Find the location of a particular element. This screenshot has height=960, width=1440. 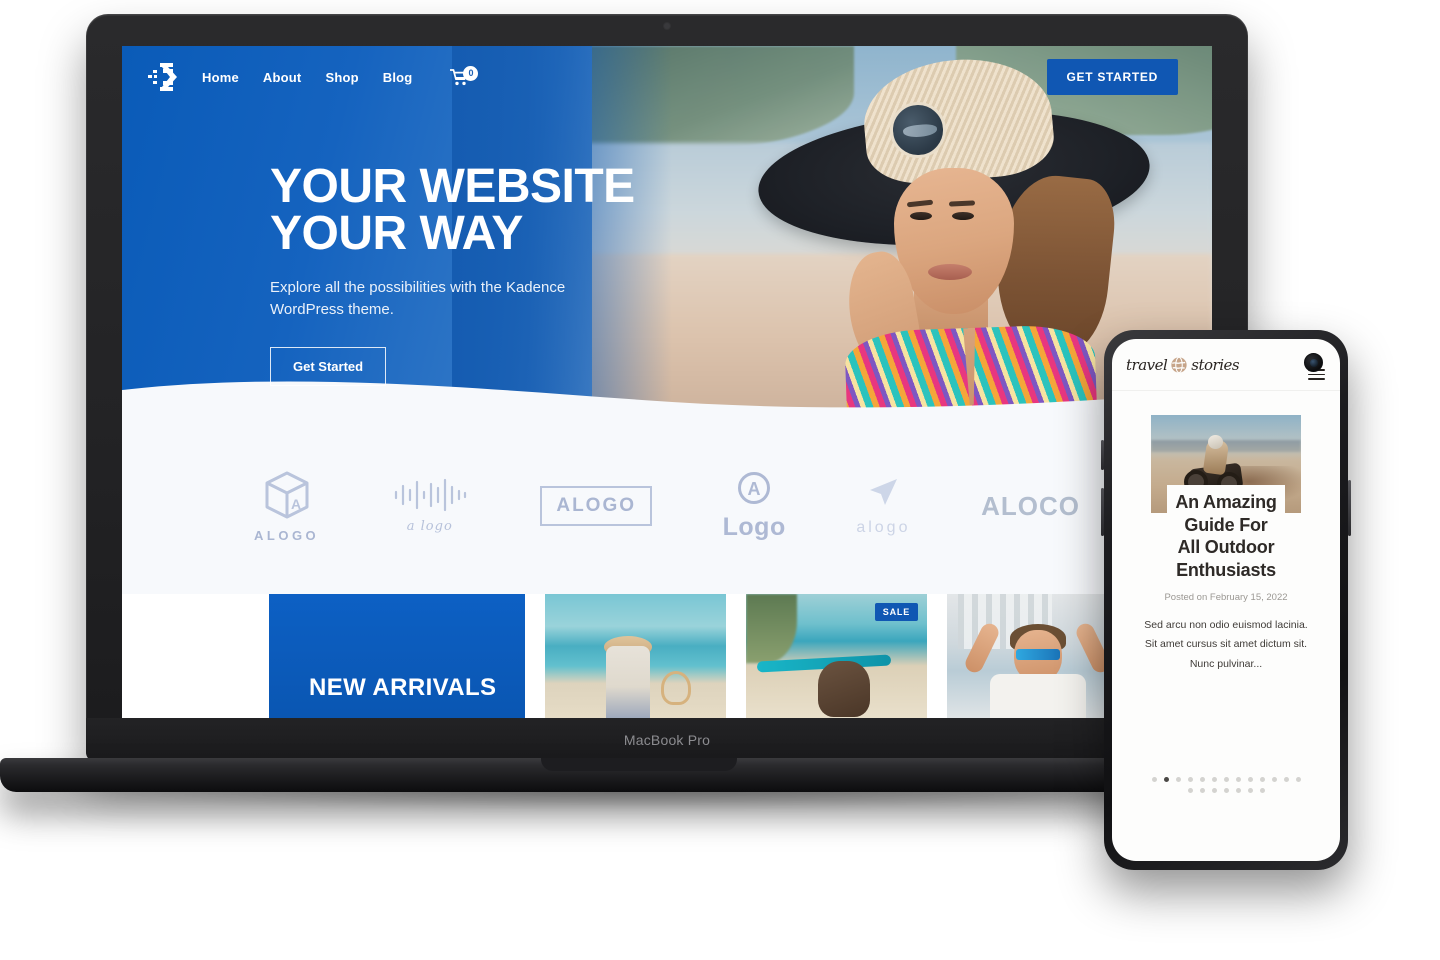

client-logo-1-label: ALOGO is located at coordinates (287, 535).